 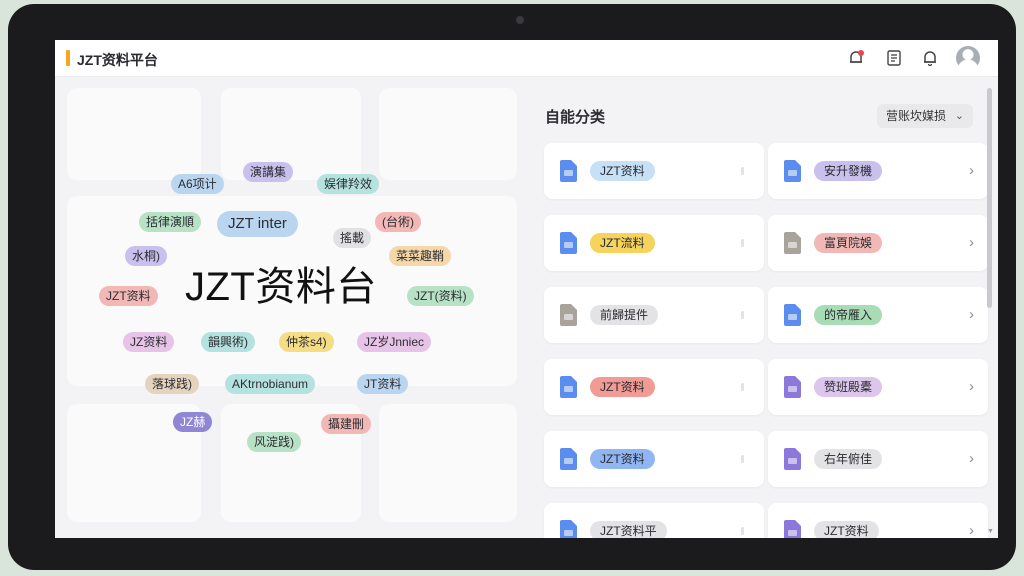 I want to click on document-list-icon, so click(x=894, y=58).